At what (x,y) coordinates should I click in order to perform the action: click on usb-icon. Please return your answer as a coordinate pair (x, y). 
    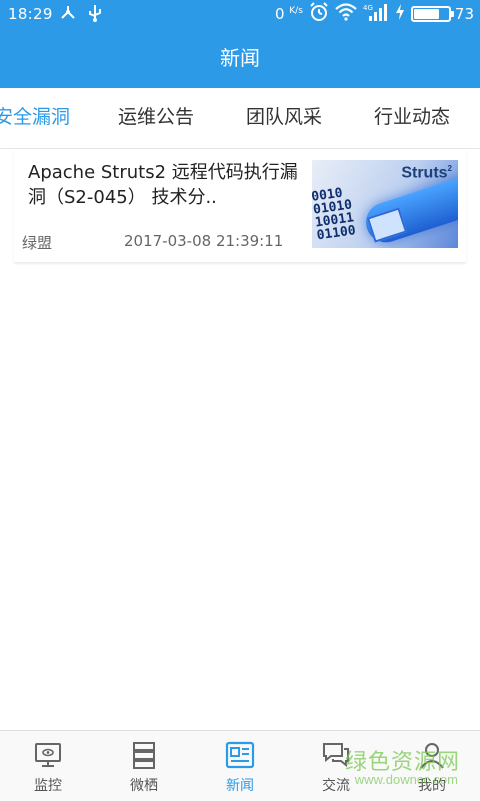
    Looking at the image, I should click on (95, 15).